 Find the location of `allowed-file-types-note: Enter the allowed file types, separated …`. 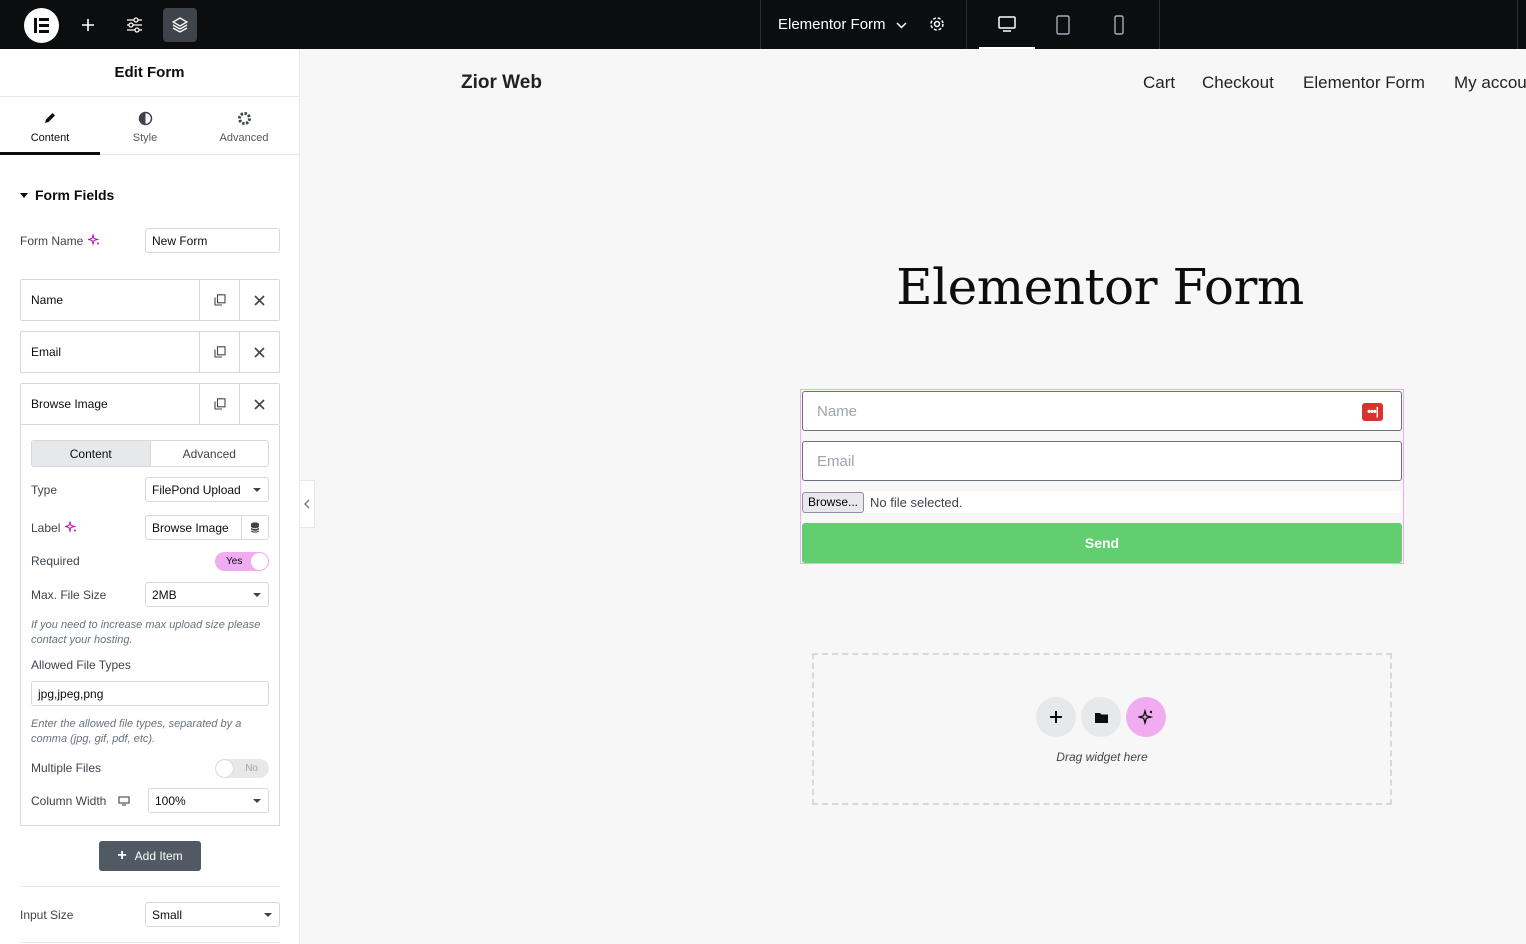

allowed-file-types-note: Enter the allowed file types, separated … is located at coordinates (136, 731).